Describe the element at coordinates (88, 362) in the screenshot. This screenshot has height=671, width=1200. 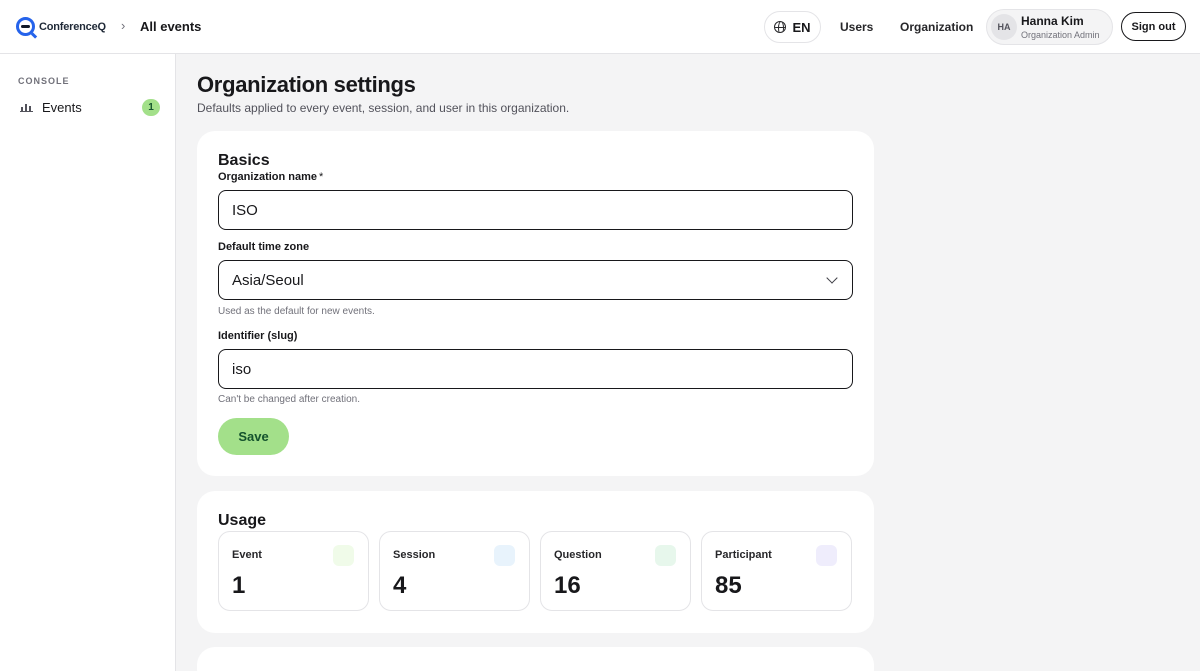
I see `sidebar: CONSOLE Events 1` at that location.